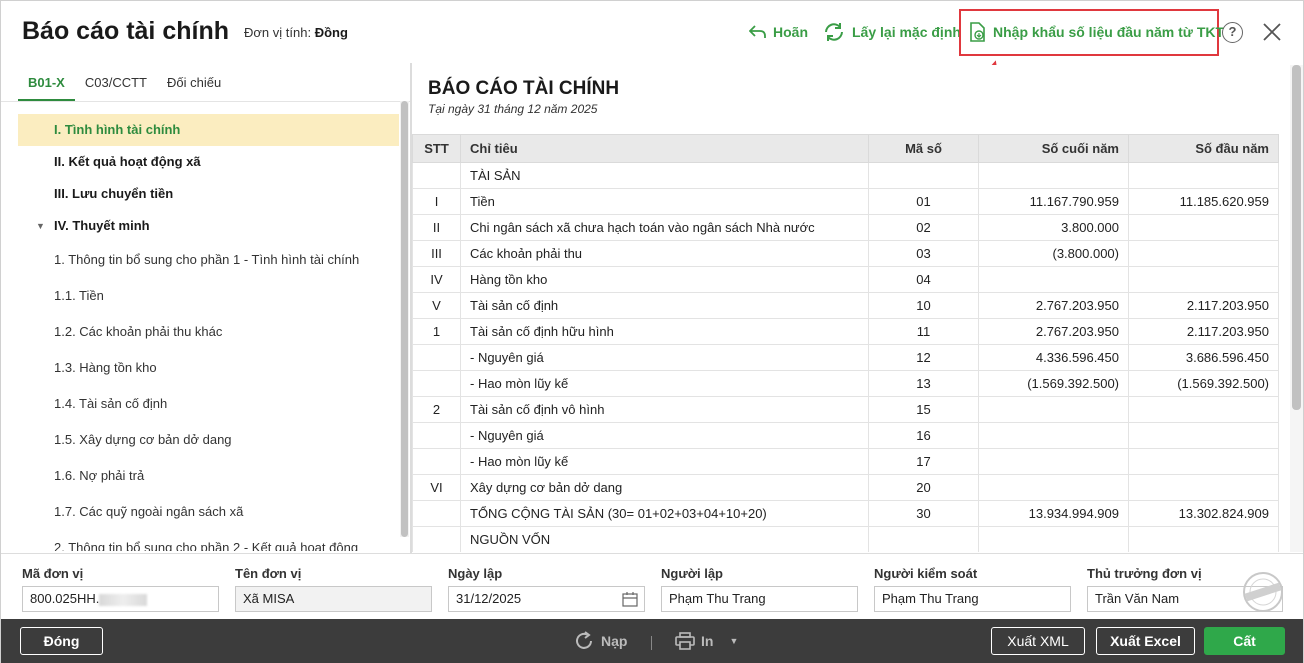 Image resolution: width=1304 pixels, height=663 pixels. What do you see at coordinates (845, 435) in the screenshot?
I see `table-row: - Nguyên giá 16` at bounding box center [845, 435].